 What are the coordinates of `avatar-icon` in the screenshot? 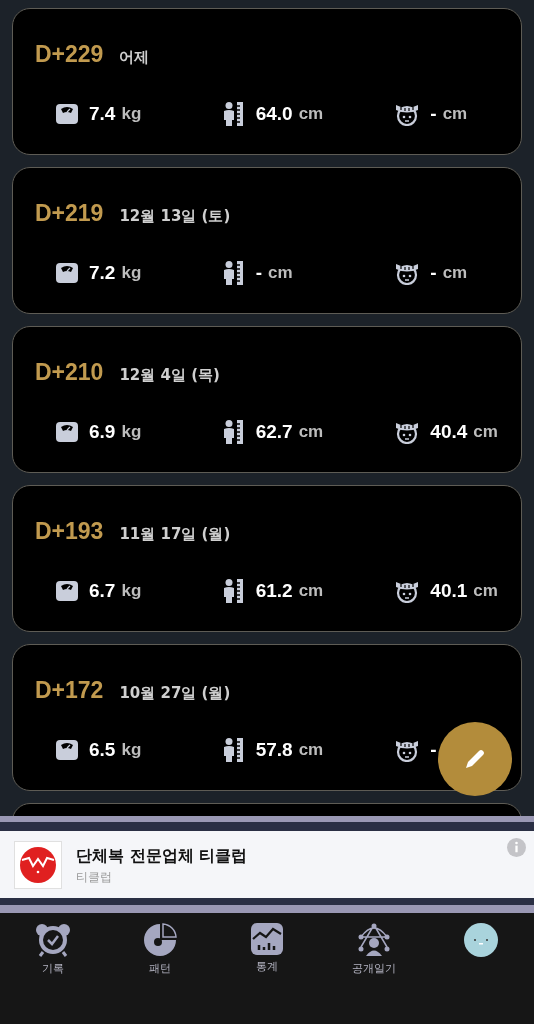 It's located at (480, 940).